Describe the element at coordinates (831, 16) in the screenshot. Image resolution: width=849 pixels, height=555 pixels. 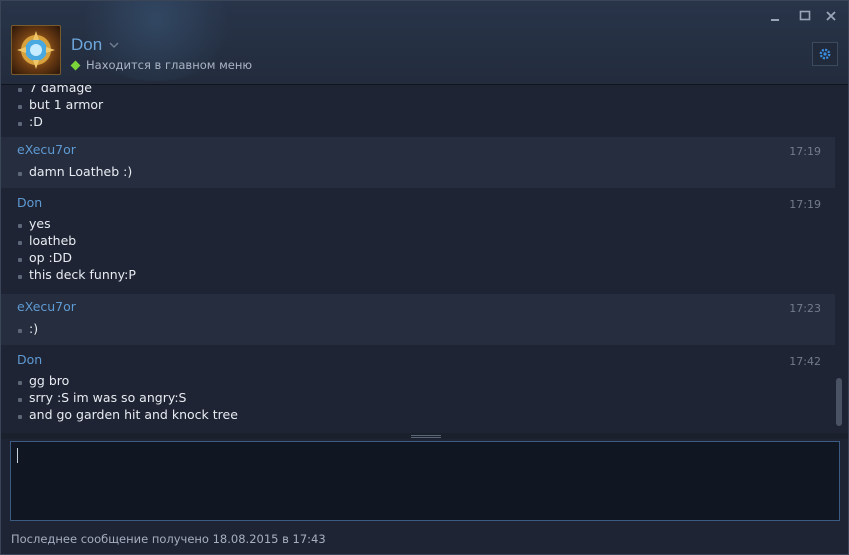
I see `close-icon` at that location.